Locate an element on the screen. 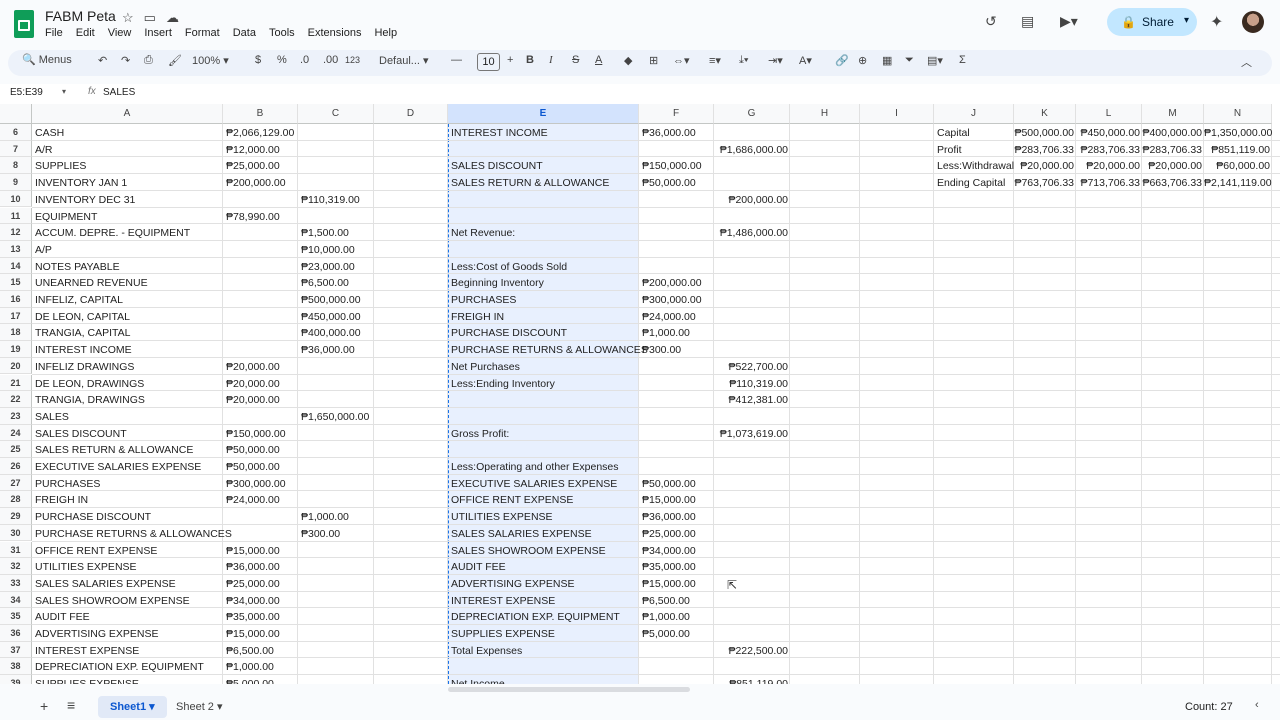 Image resolution: width=1280 pixels, height=720 pixels. sheet-tab-1: Sheet1 ▾ is located at coordinates (132, 707).